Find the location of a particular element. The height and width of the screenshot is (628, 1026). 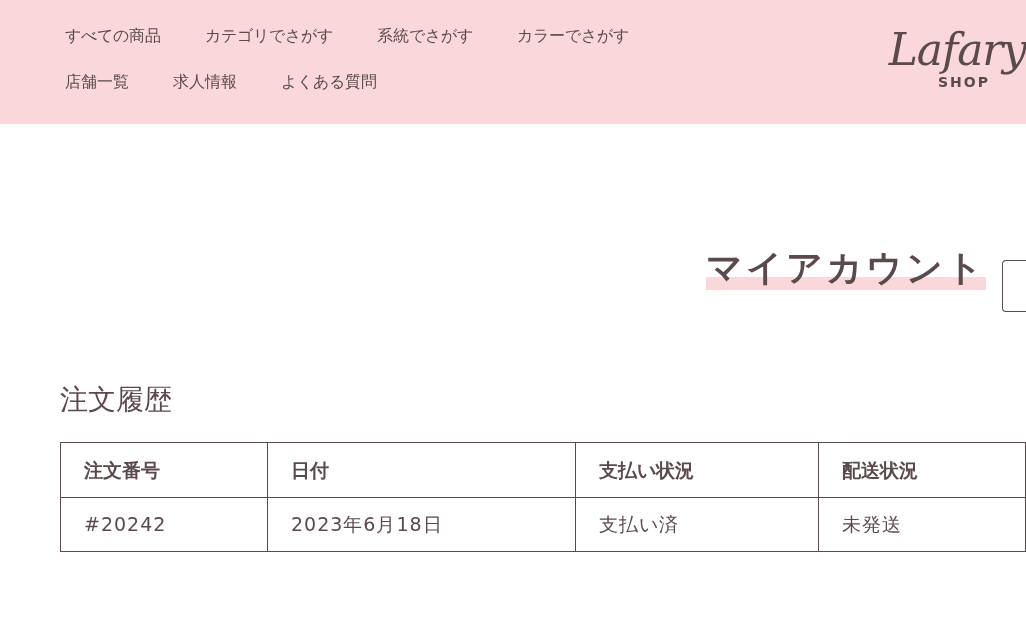

column-header: 日付 is located at coordinates (421, 470).